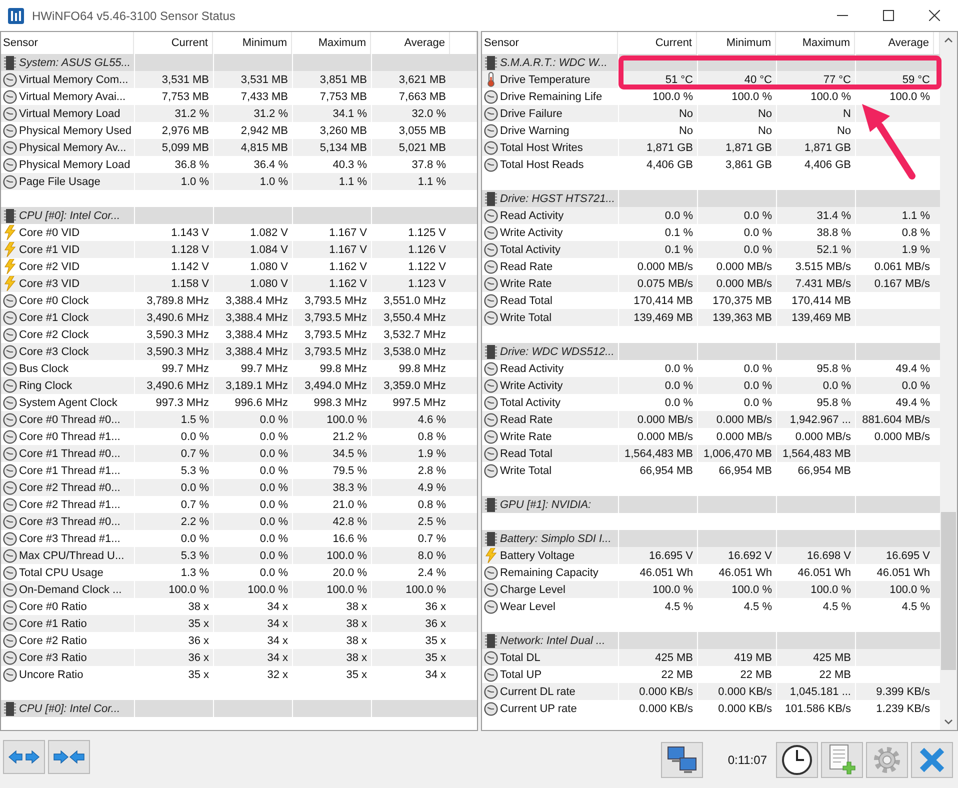  Describe the element at coordinates (53, 606) in the screenshot. I see `sensor-name: Core #0 Ratio` at that location.